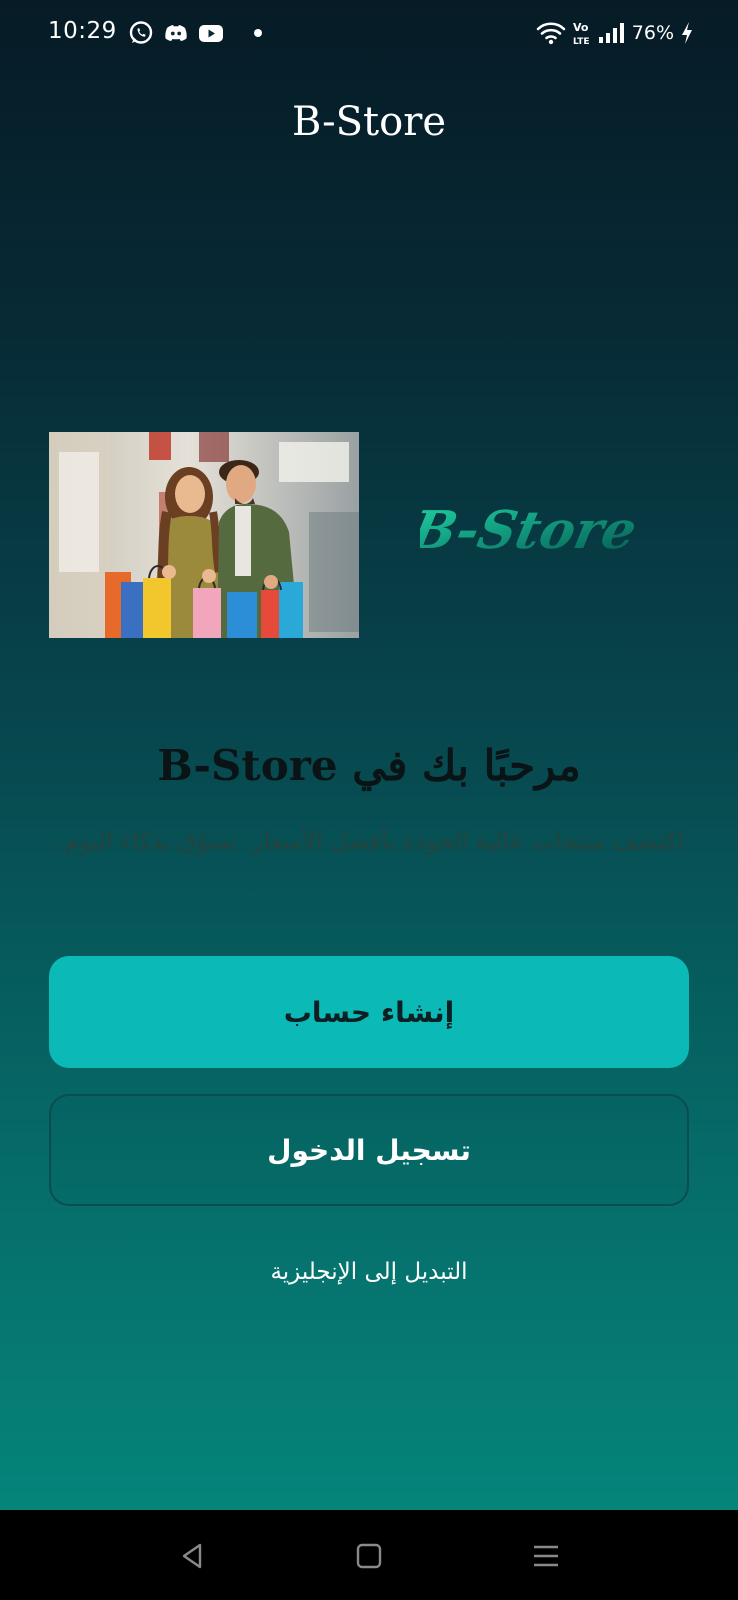 The width and height of the screenshot is (738, 1600). I want to click on login-label: تسجيل الدخول, so click(369, 1150).